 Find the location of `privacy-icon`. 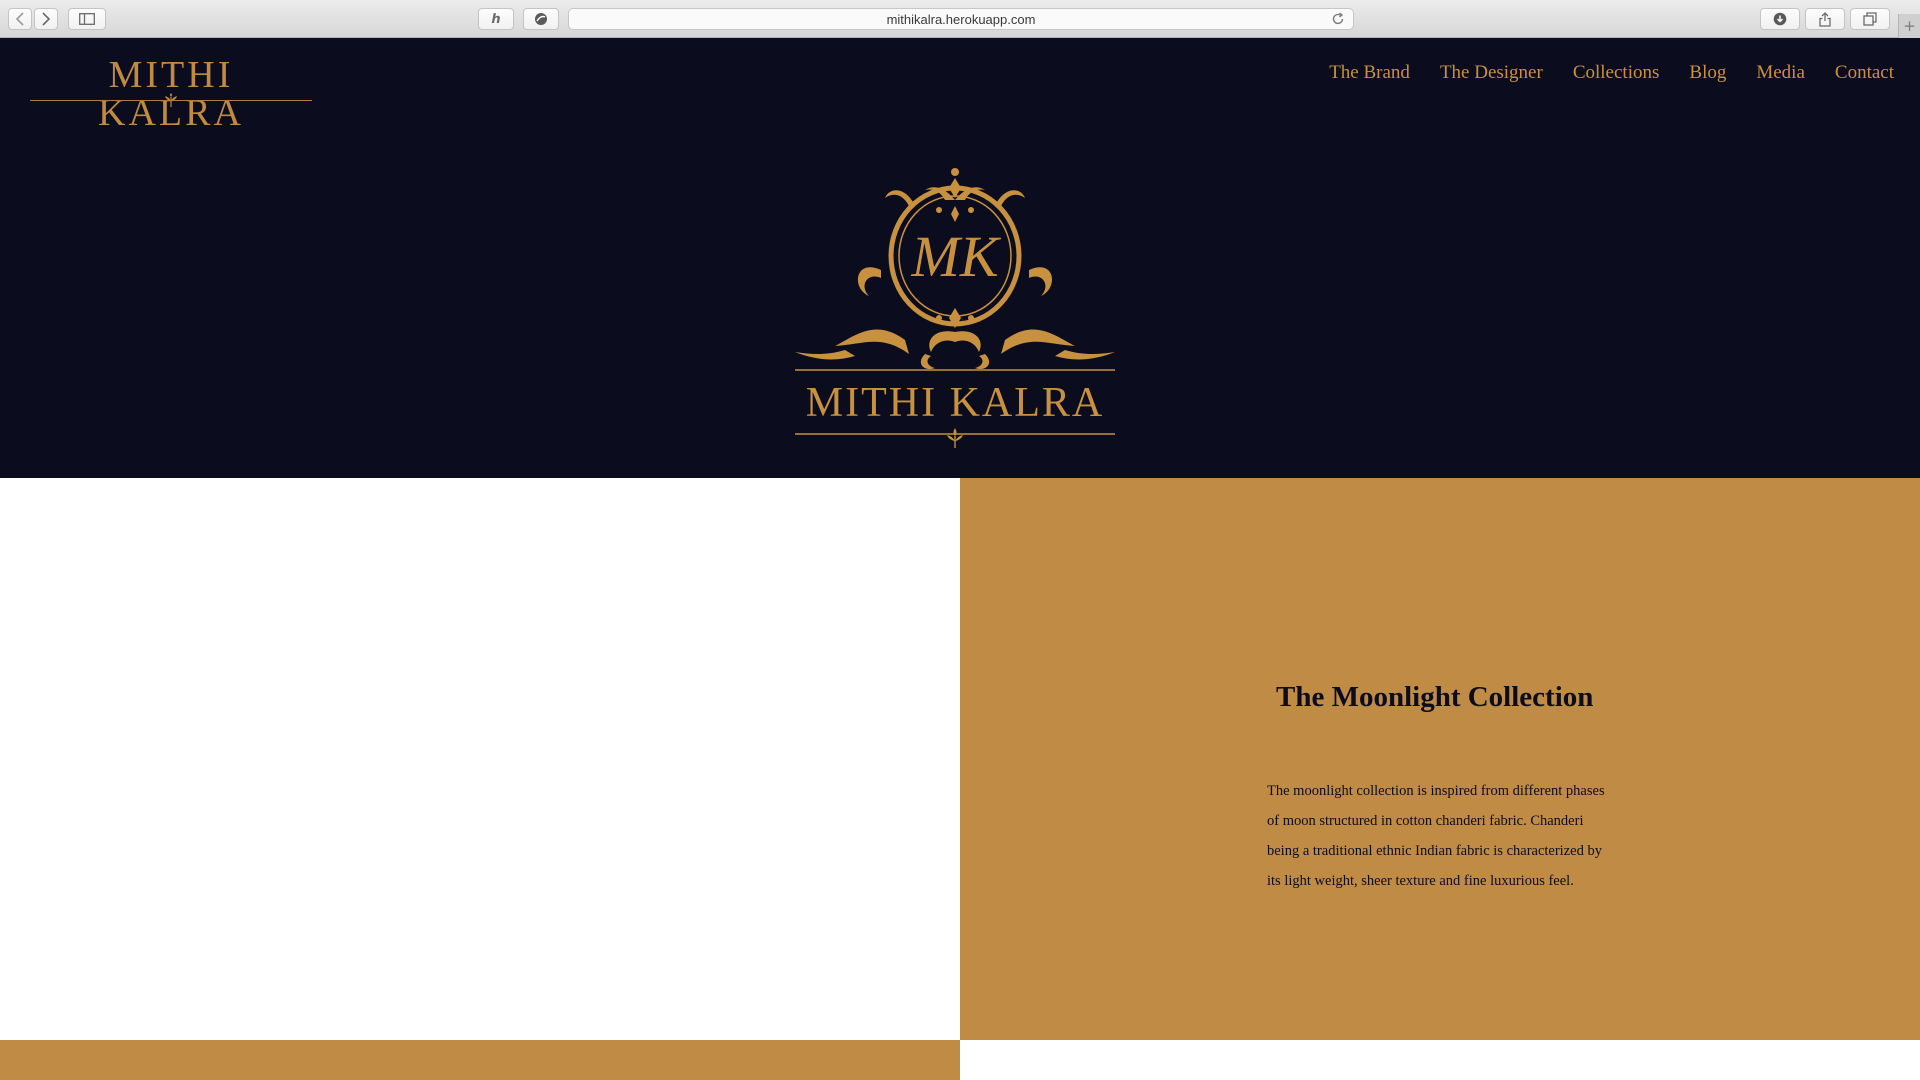

privacy-icon is located at coordinates (541, 19).